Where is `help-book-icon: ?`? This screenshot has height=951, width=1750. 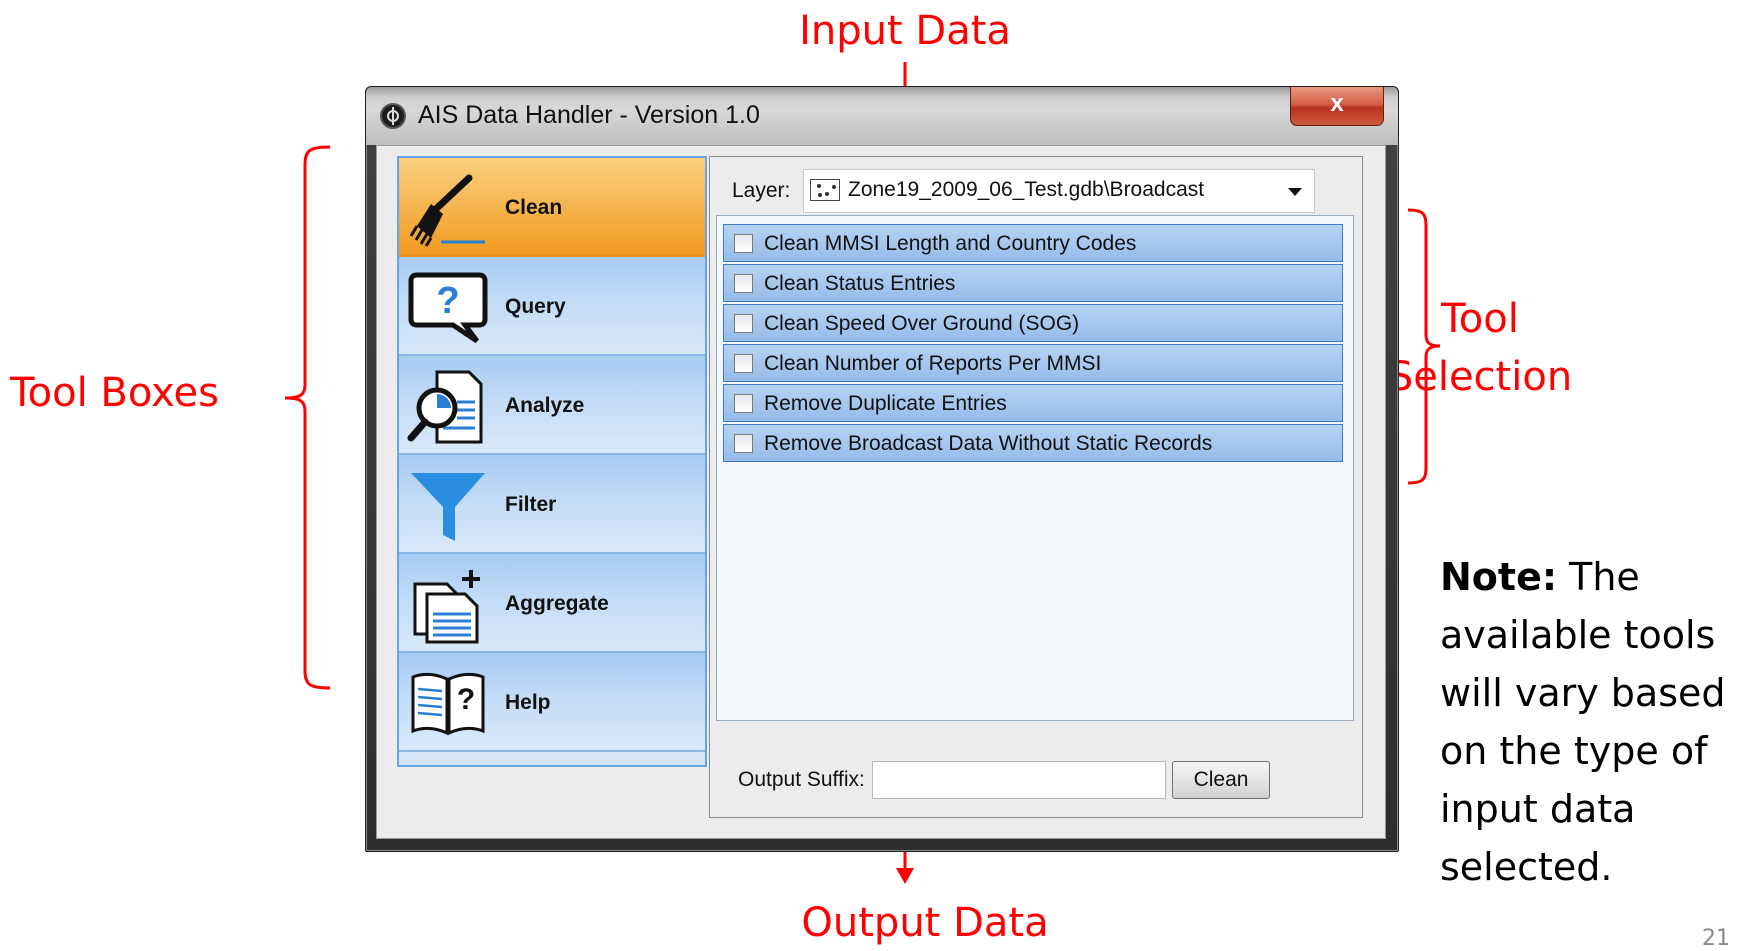 help-book-icon: ? is located at coordinates (448, 704).